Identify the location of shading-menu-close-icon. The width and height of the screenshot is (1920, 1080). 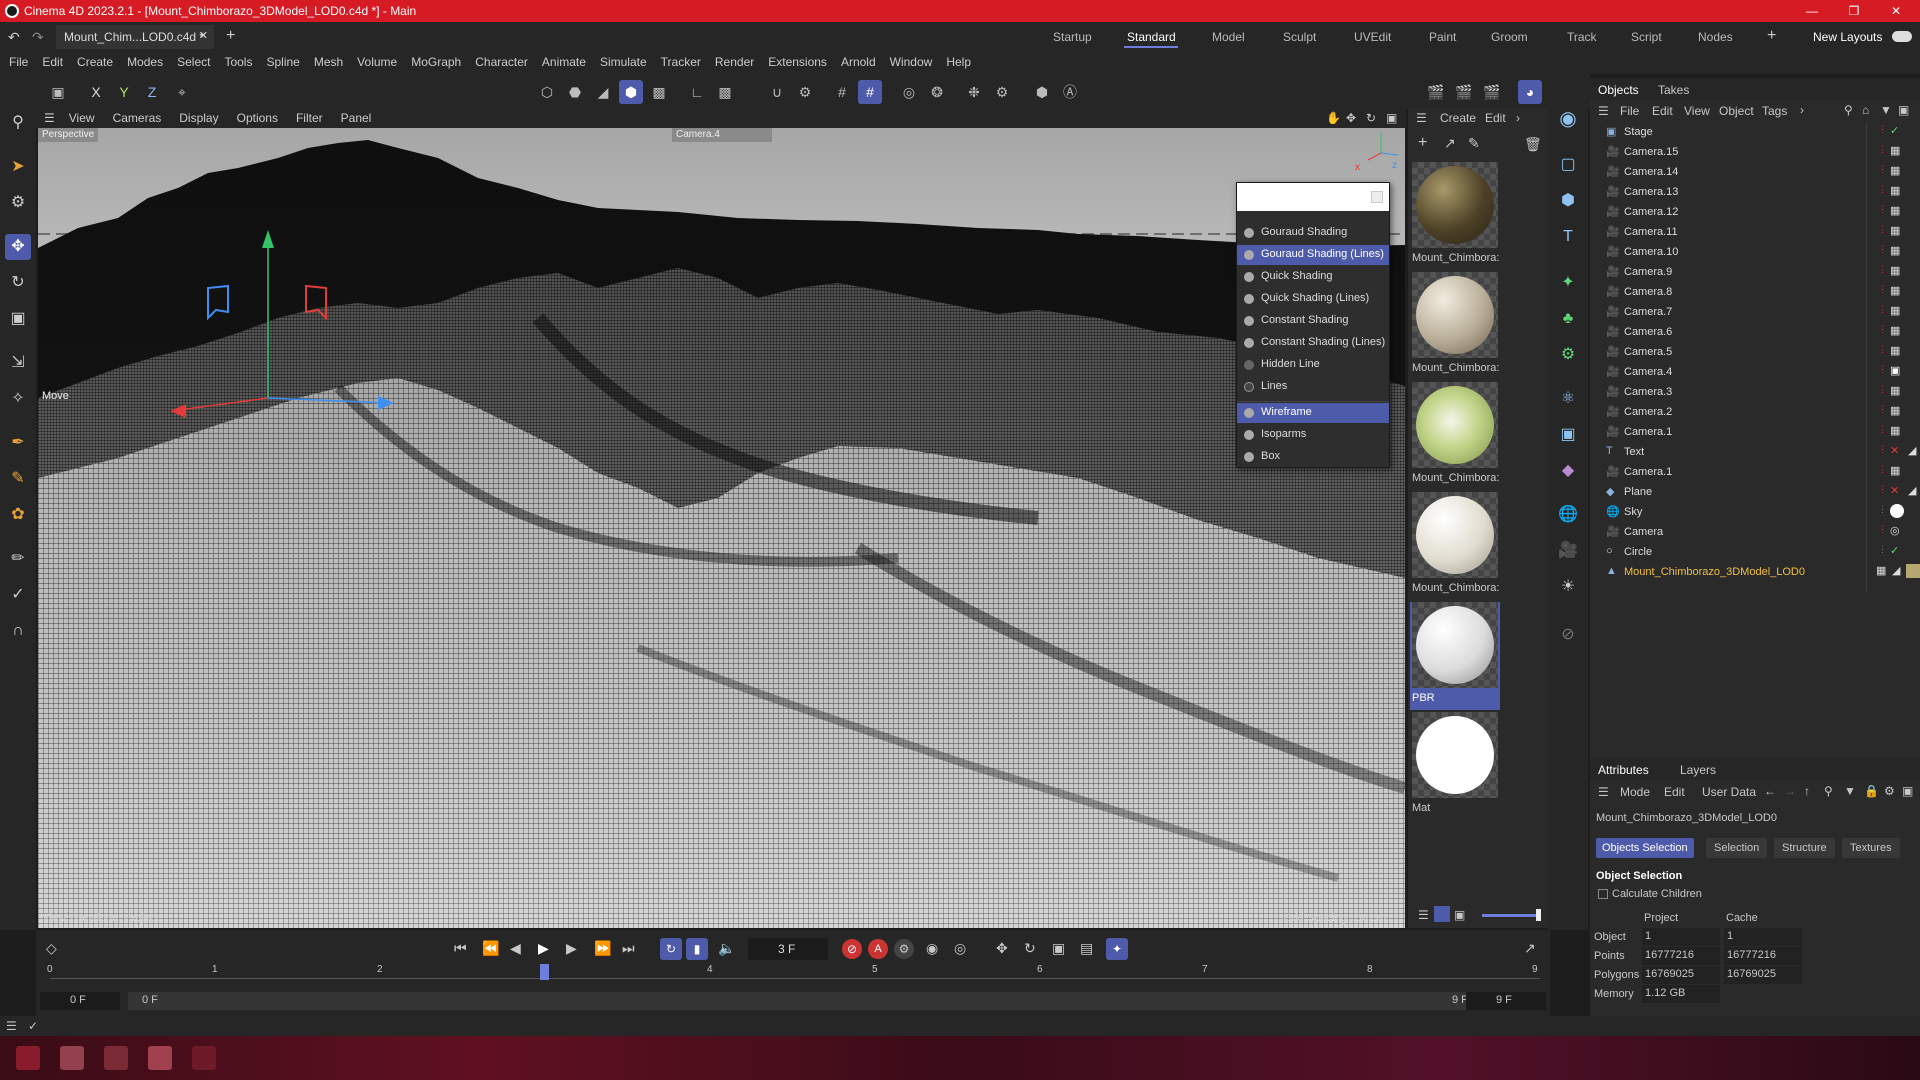
(1377, 197).